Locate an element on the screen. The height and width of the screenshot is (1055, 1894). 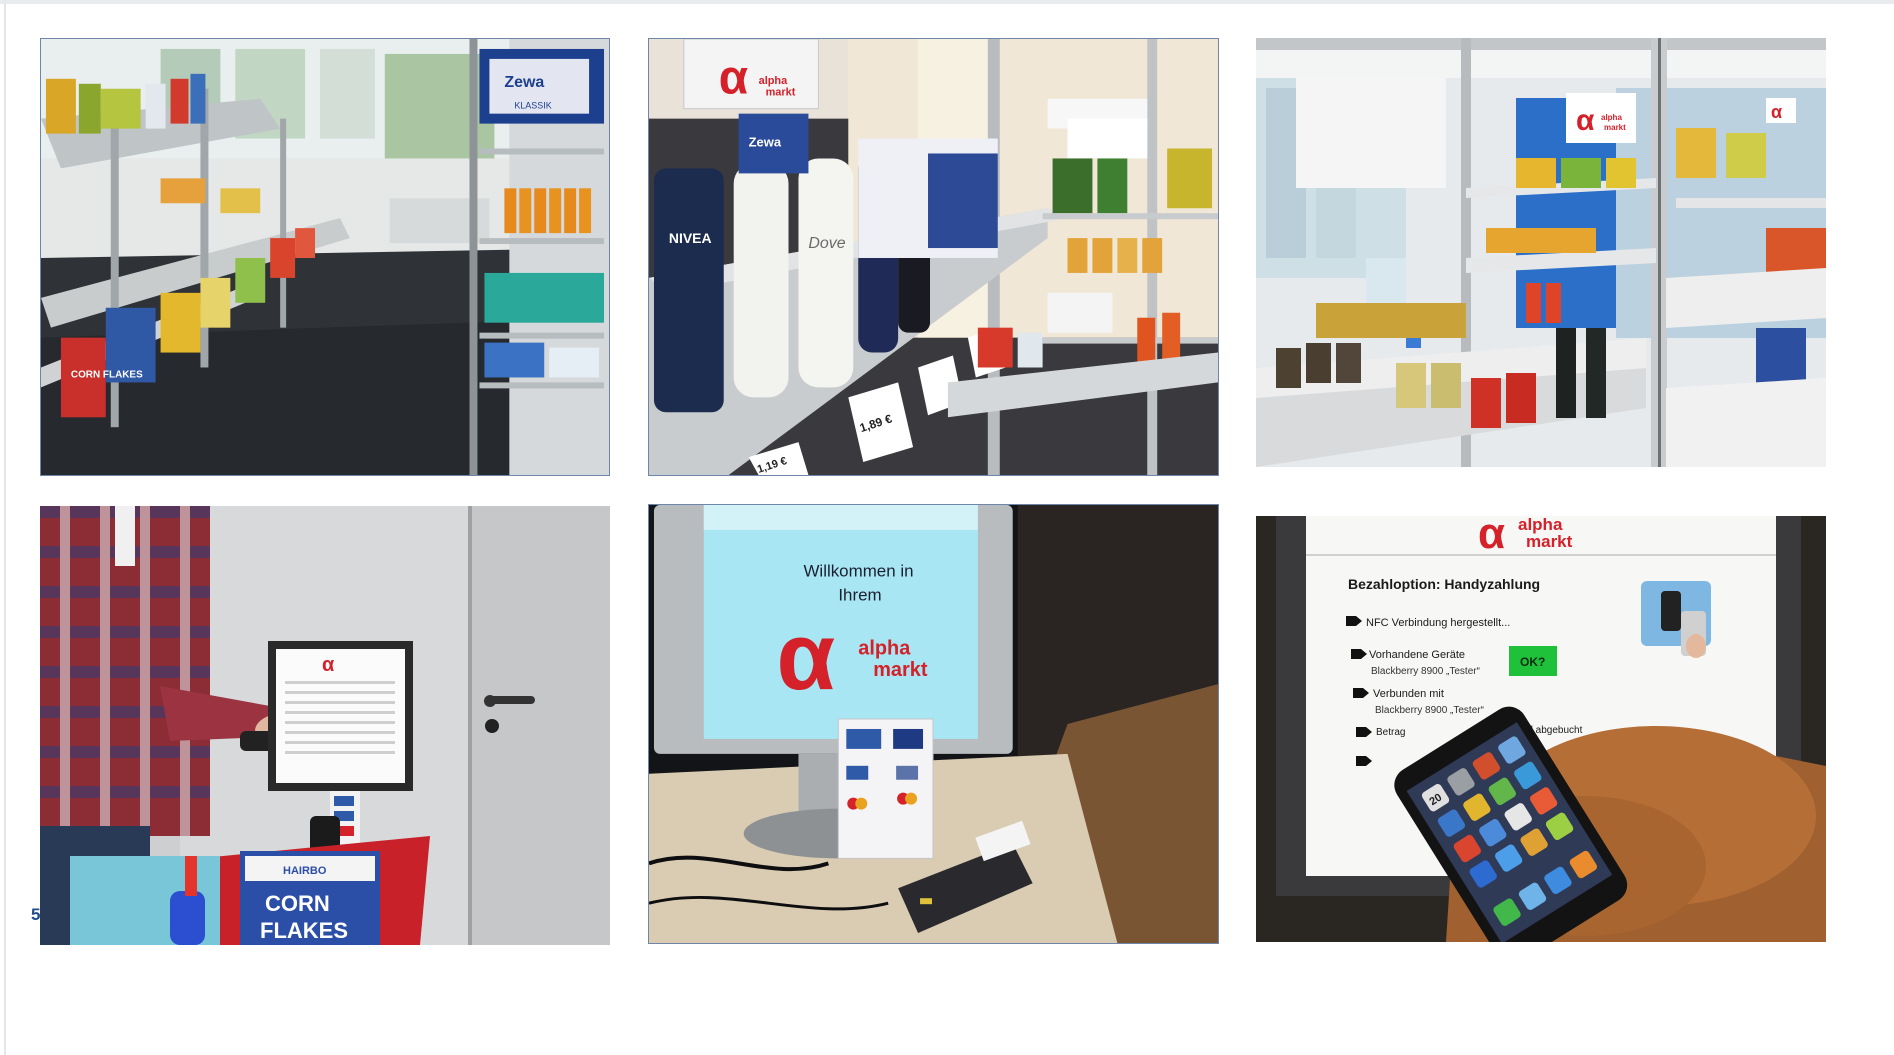
product-label-zewa: Zewa is located at coordinates (524, 82).